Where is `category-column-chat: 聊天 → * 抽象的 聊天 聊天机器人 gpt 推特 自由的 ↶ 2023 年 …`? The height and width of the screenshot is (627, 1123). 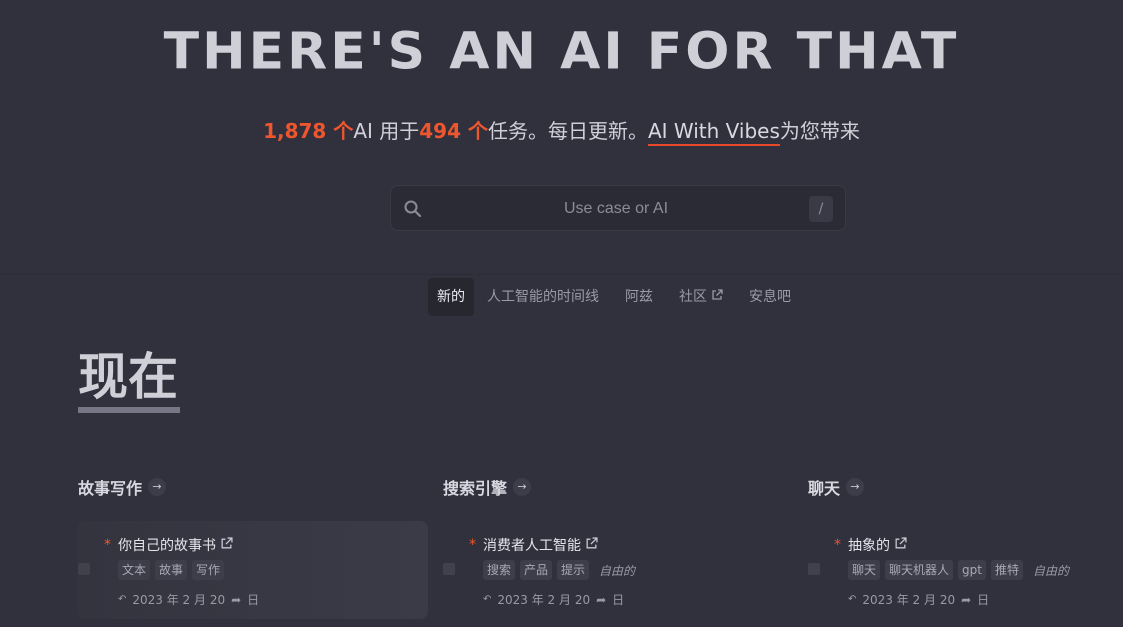 category-column-chat: 聊天 → * 抽象的 聊天 聊天机器人 gpt 推特 自由的 ↶ 2023 年 … is located at coordinates (965, 541).